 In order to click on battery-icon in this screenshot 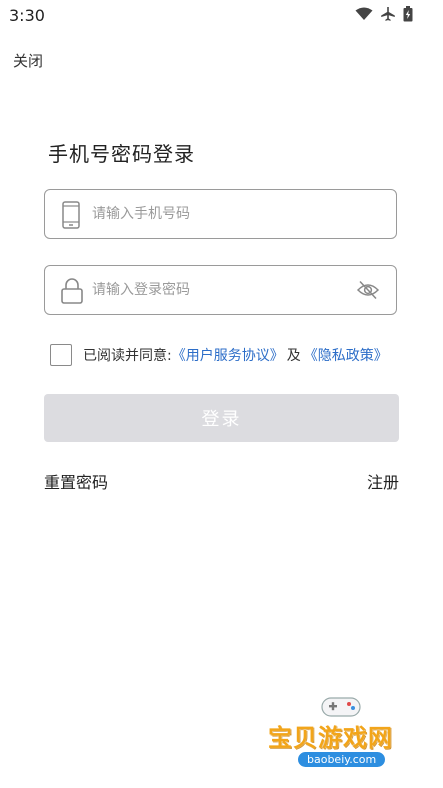, I will do `click(408, 14)`.